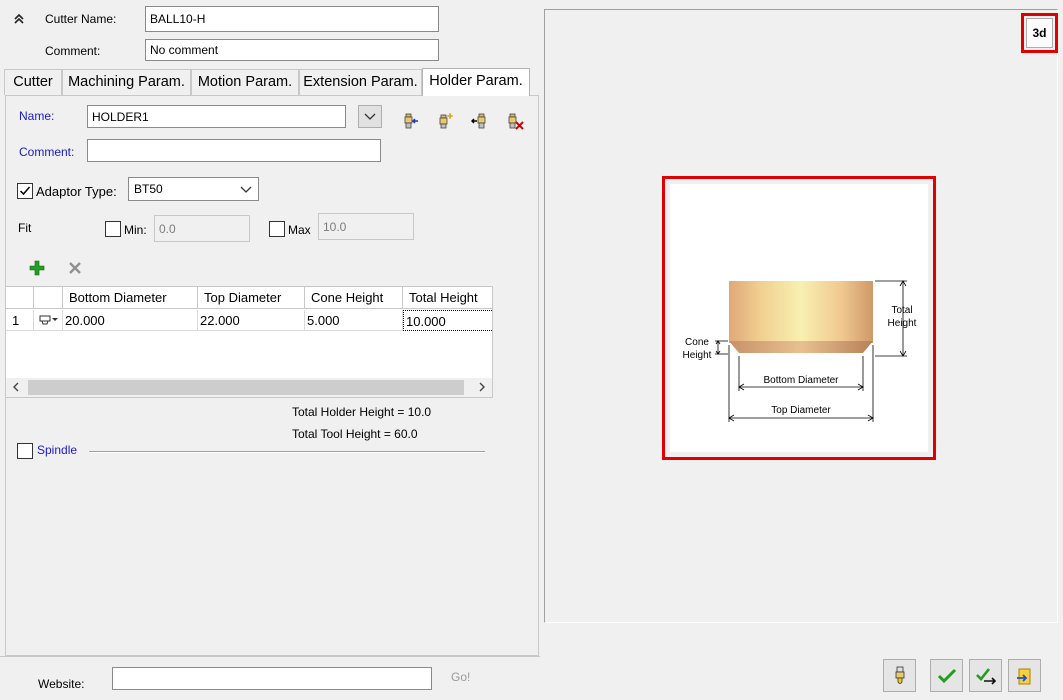  I want to click on grid-horizontal-scrollbar, so click(249, 387).